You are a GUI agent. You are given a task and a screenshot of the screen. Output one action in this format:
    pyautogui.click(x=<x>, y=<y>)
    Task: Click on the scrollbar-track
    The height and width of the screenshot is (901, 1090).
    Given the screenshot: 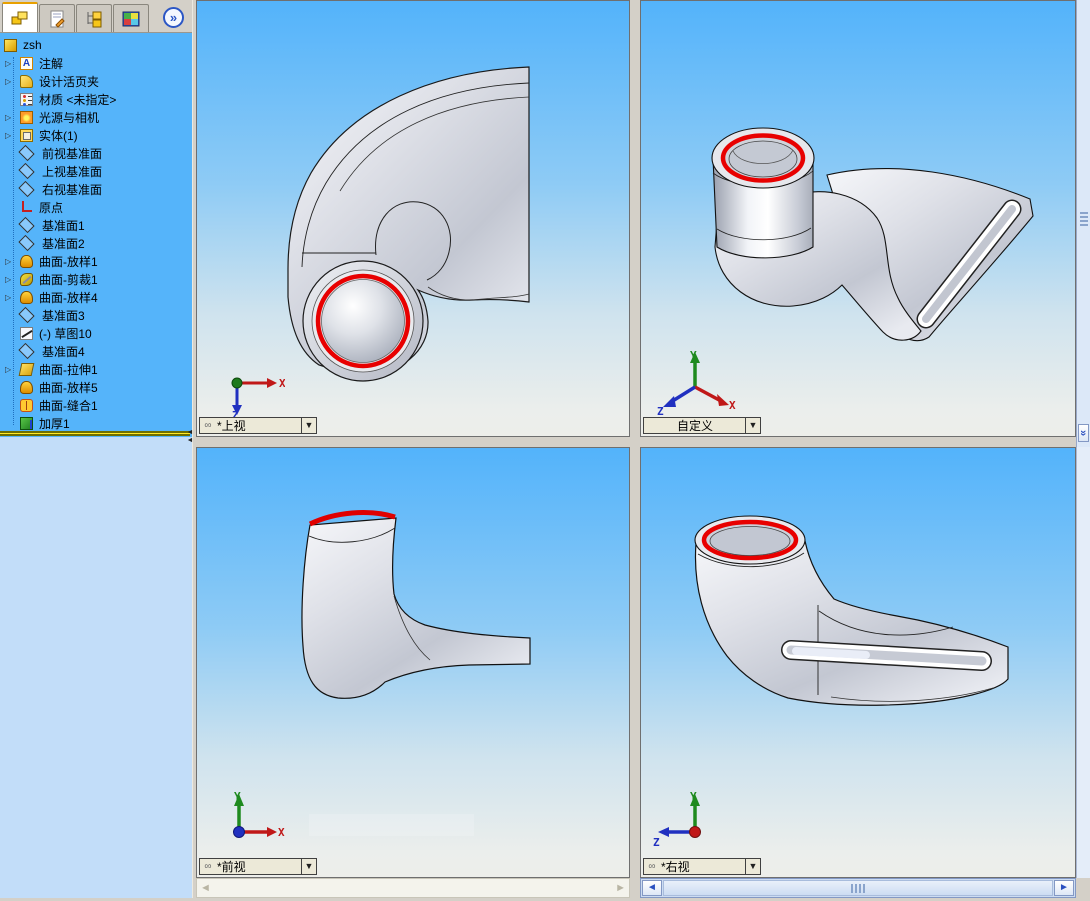 What is the action you would take?
    pyautogui.click(x=858, y=888)
    